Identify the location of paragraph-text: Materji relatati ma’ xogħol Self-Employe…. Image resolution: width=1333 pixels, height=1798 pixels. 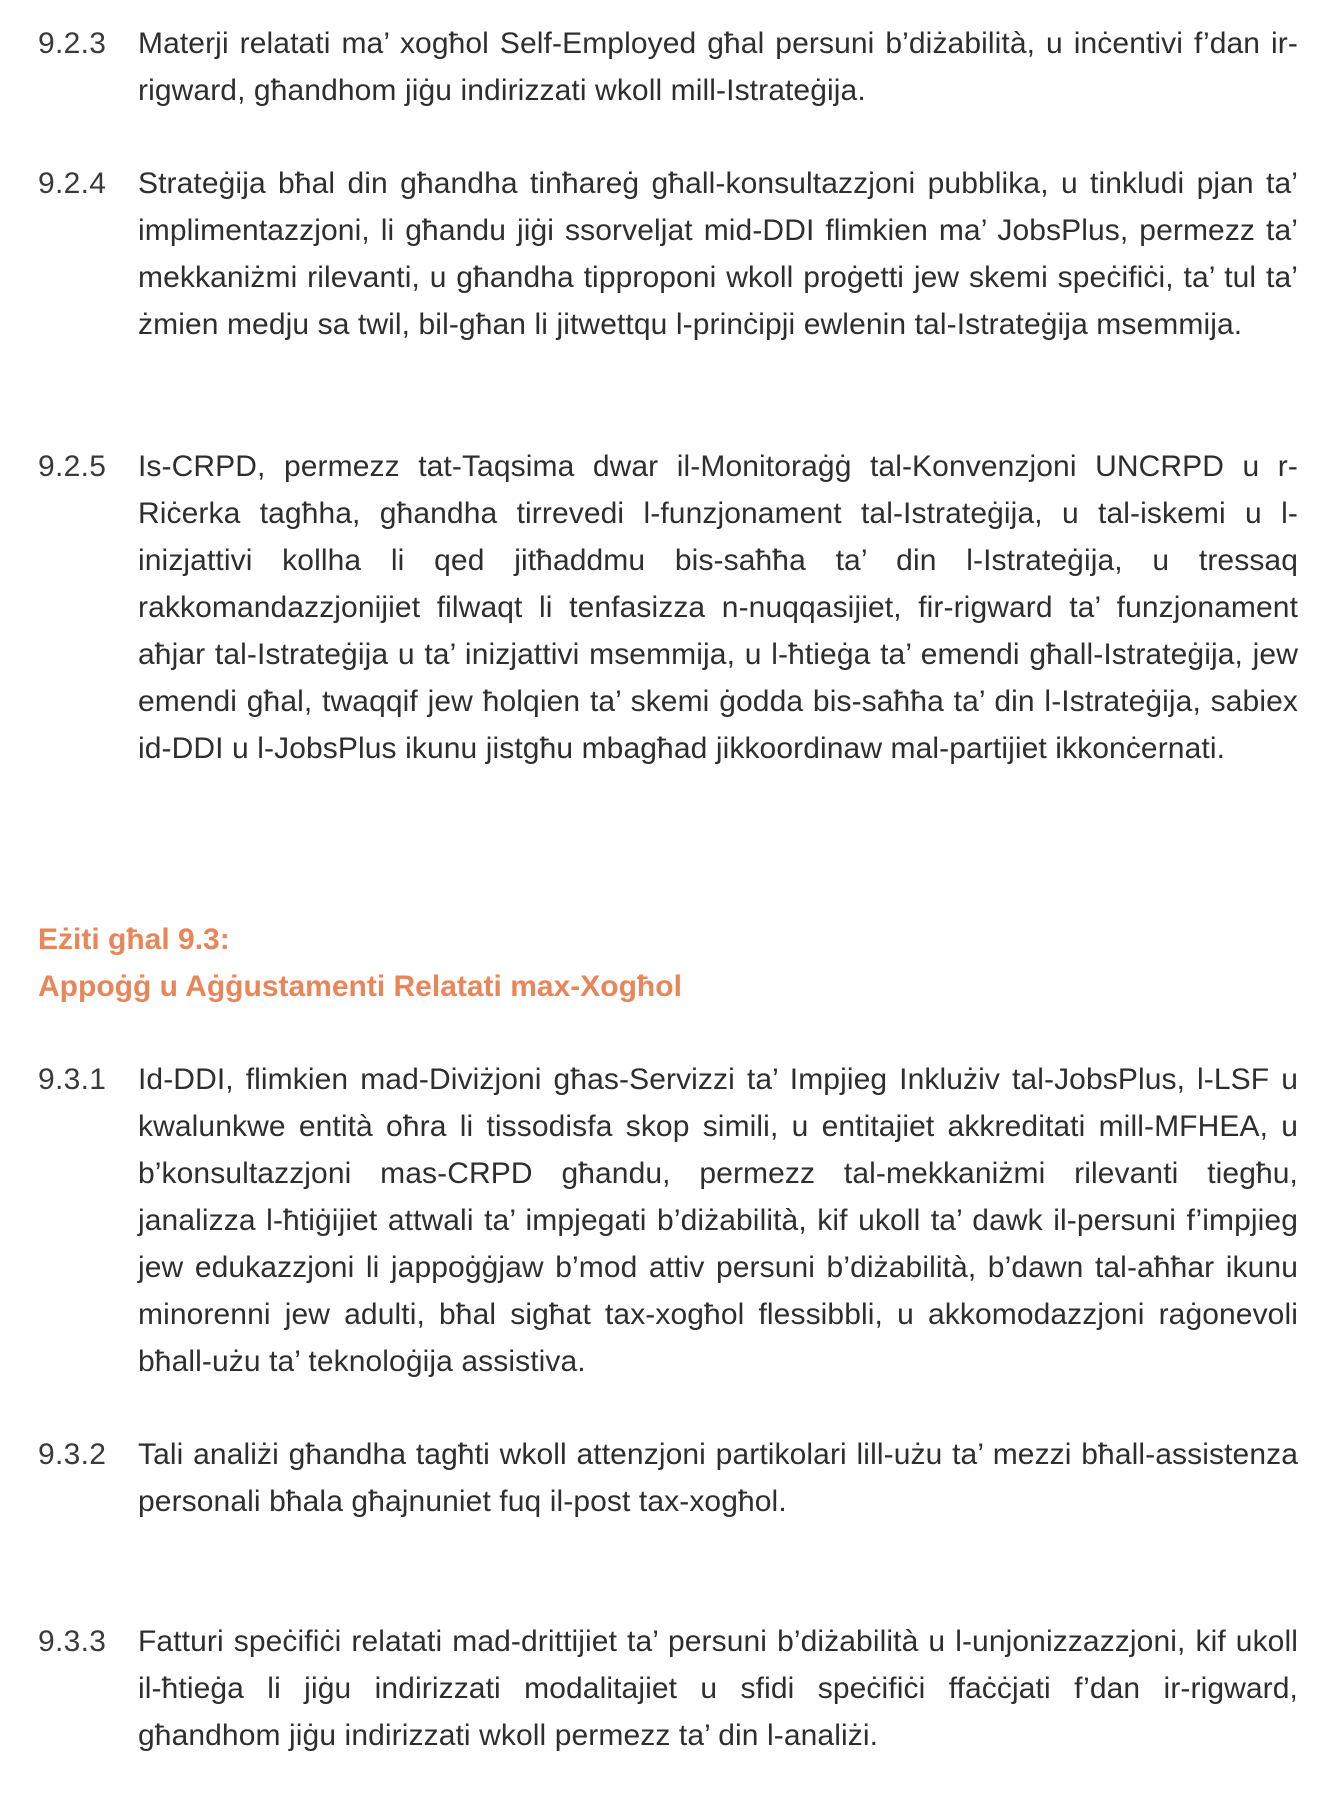
(718, 67).